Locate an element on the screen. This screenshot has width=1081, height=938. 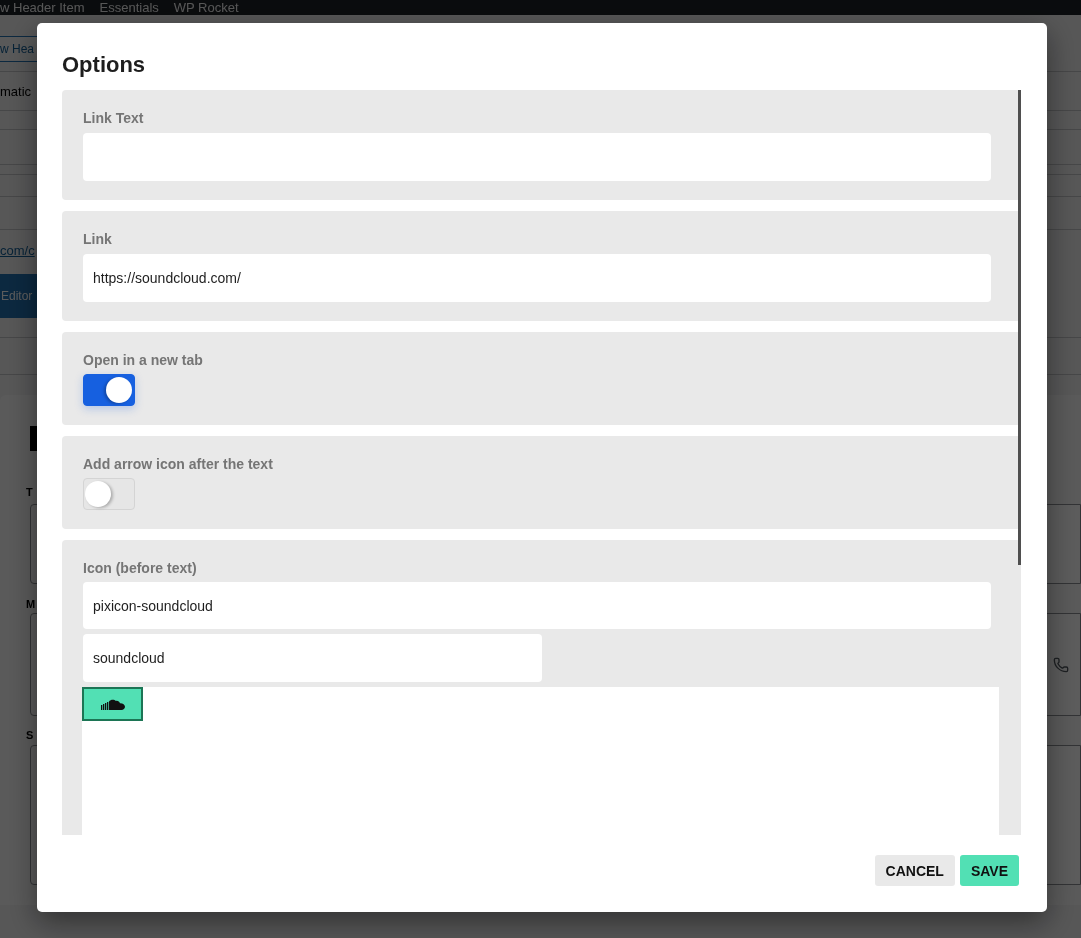
field-label: Icon (before text) is located at coordinates (140, 568).